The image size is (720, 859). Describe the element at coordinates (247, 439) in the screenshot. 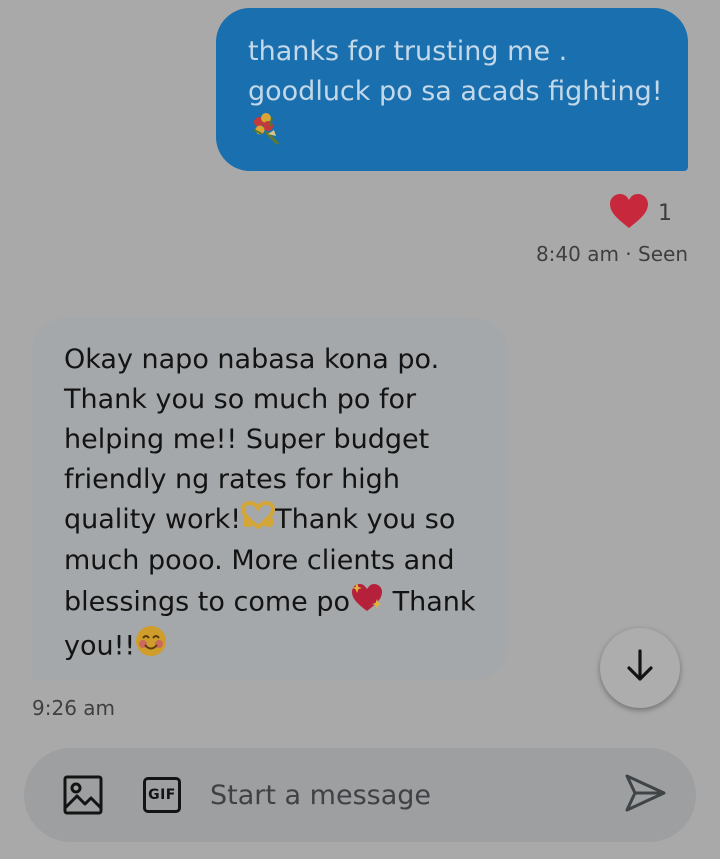

I see `message-text-line: helping me!! Super budget` at that location.